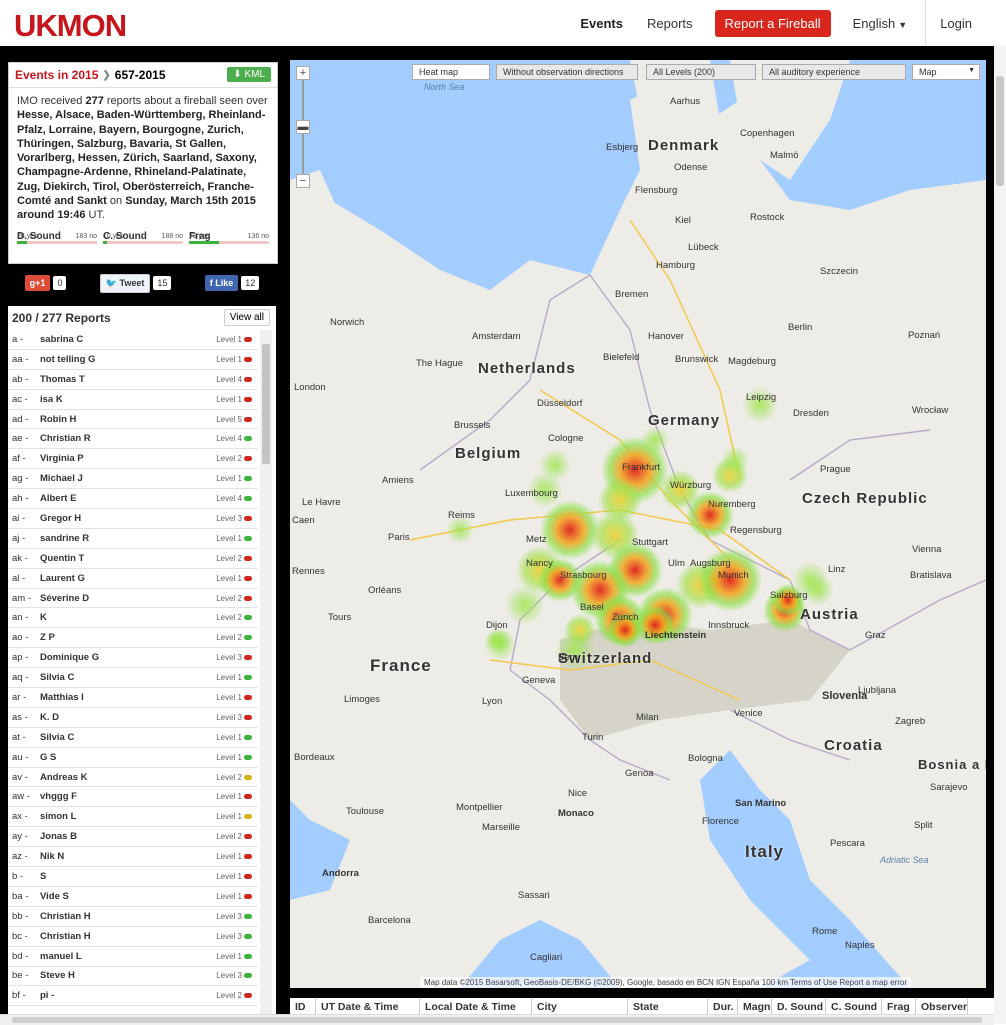 Image resolution: width=1006 pixels, height=1025 pixels. Describe the element at coordinates (461, 515) in the screenshot. I see `map-label-city: Reims` at that location.